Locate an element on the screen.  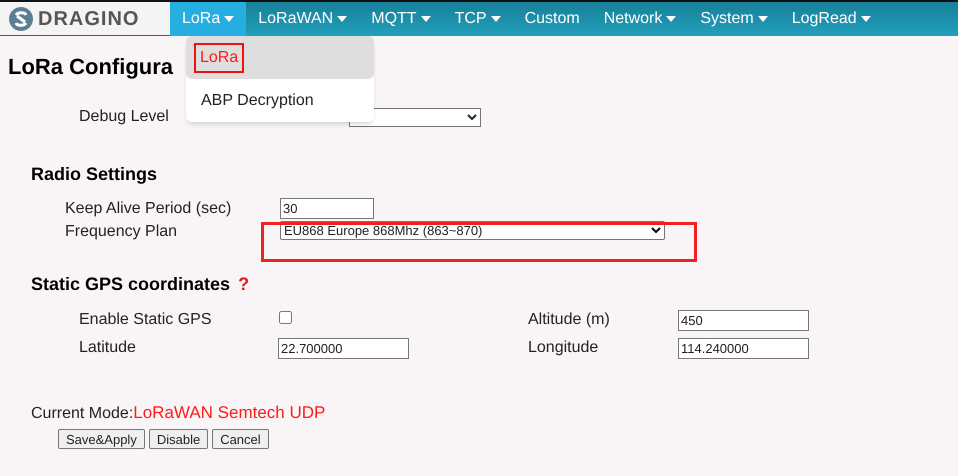
logo: DRAGINO is located at coordinates (85, 19).